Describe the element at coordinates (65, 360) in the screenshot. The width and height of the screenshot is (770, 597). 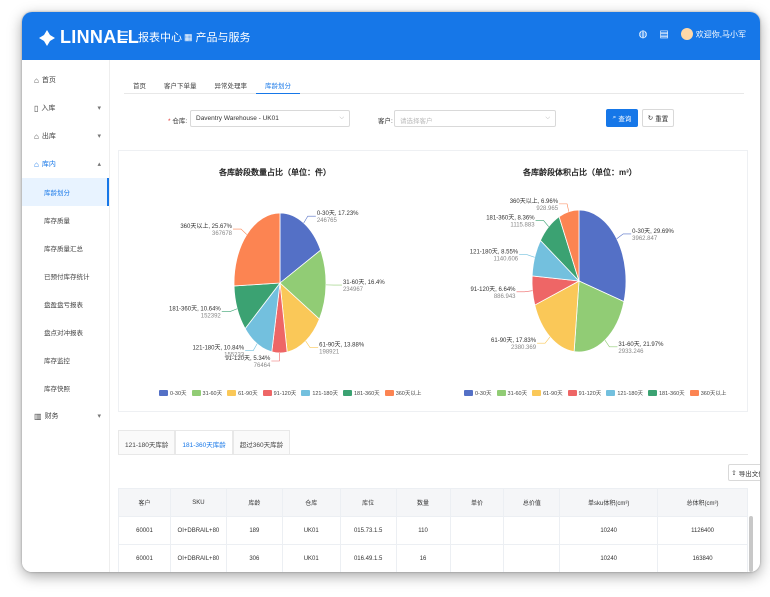
I see `sidebar-subitem-stock-monitor: 库存监控` at that location.